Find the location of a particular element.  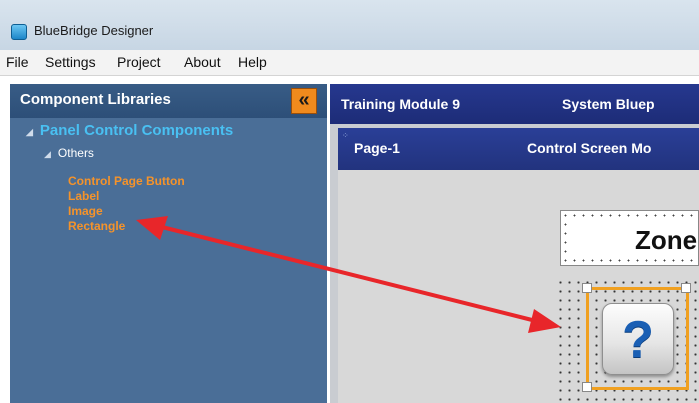

app-icon is located at coordinates (19, 32).